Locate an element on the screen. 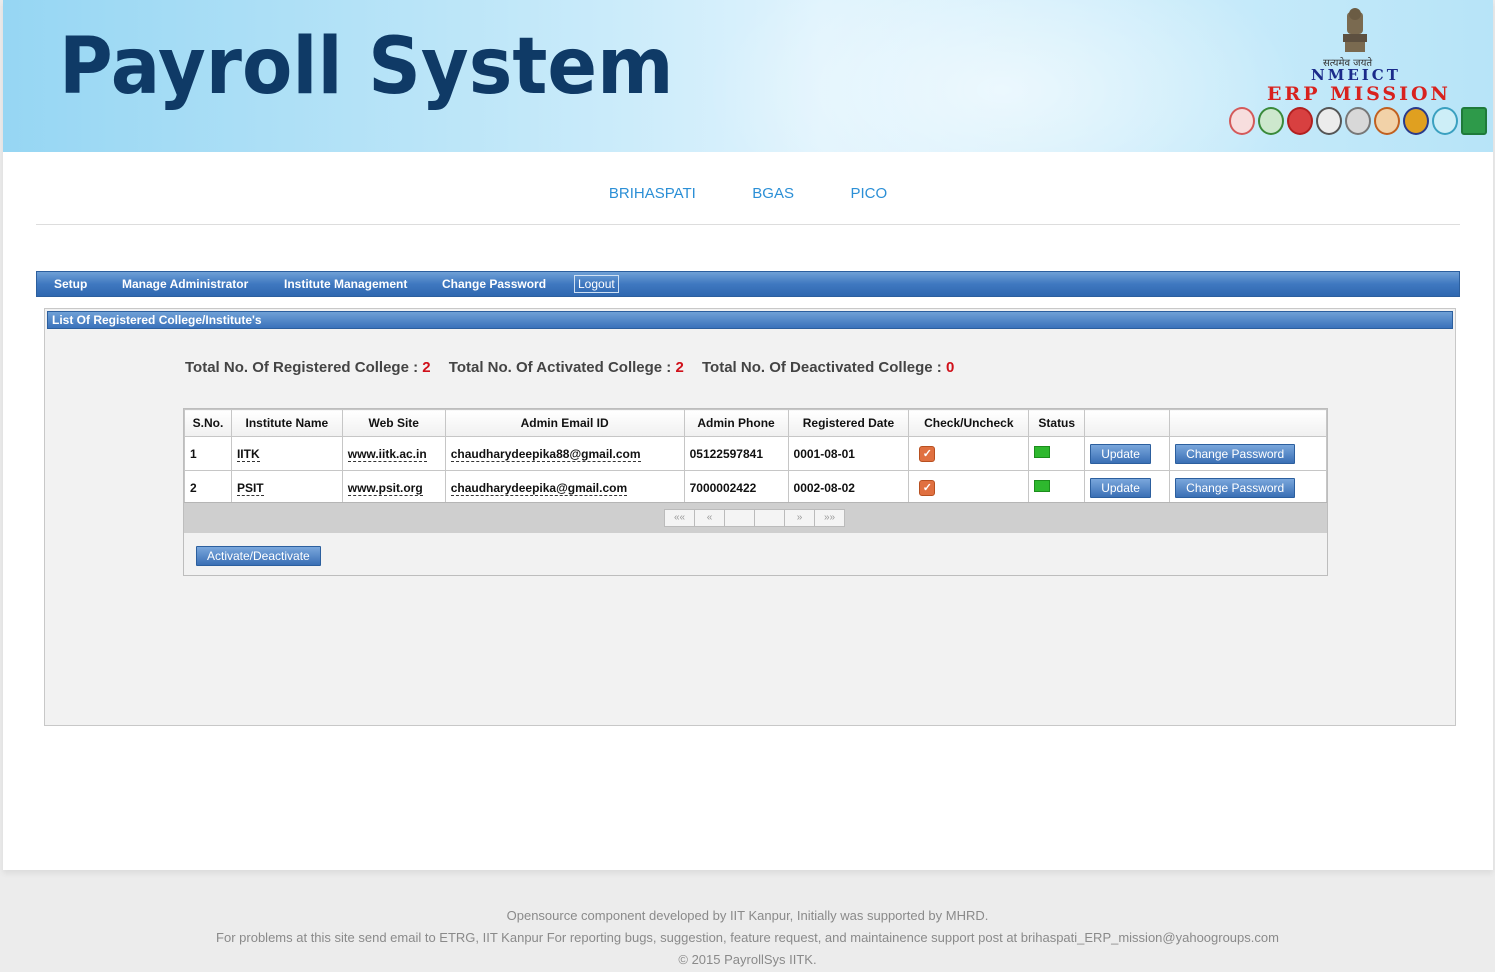  footer-copyright: © 2015 PayrollSys IITK. is located at coordinates (747, 959).